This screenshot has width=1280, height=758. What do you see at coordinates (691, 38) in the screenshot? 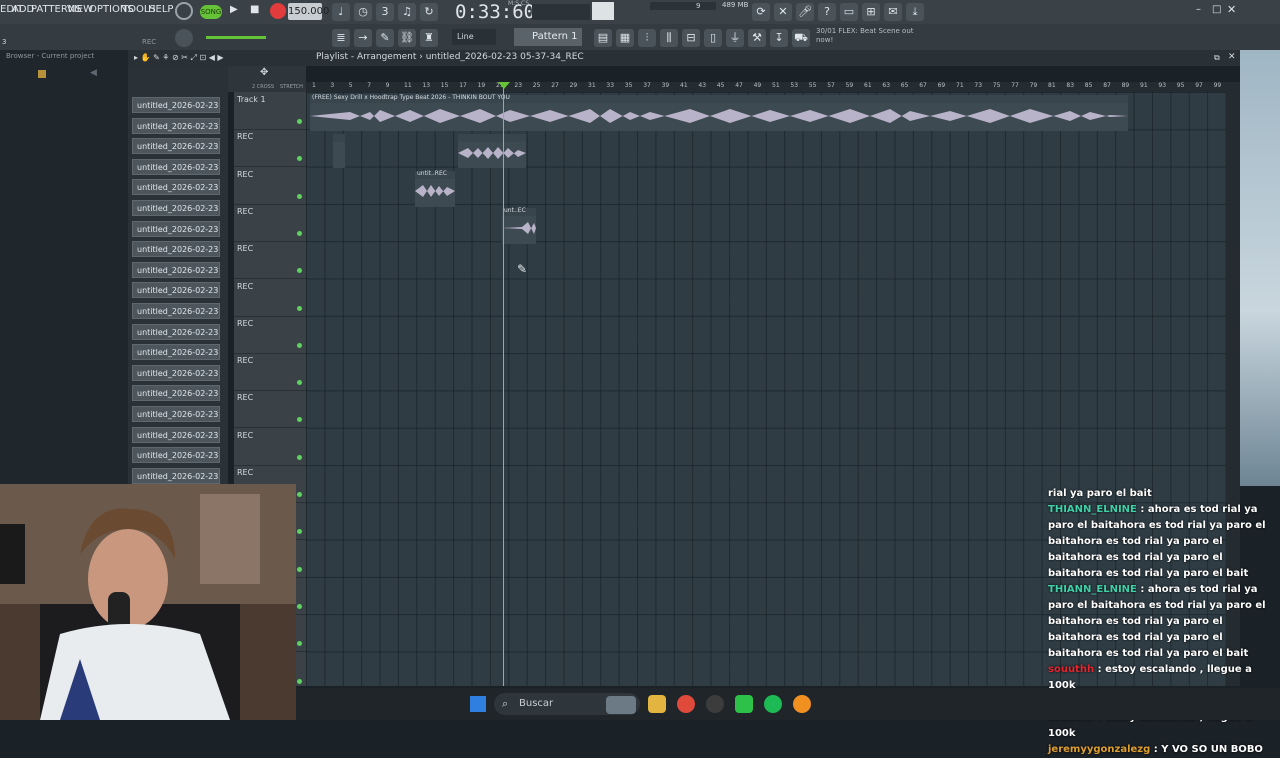
I see `browser-icon: ⊟` at bounding box center [691, 38].